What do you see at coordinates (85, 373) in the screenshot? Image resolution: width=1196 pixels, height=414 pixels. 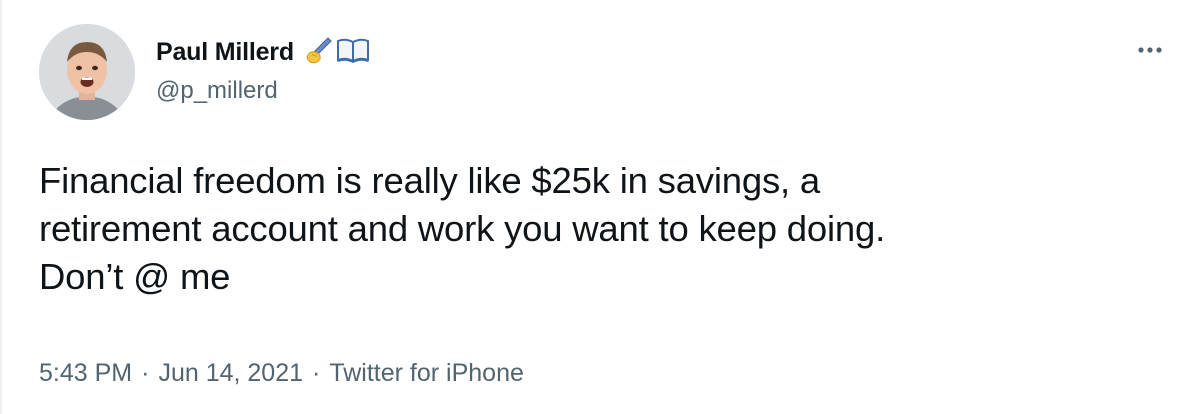 I see `tweet-time: 5:43 PM` at bounding box center [85, 373].